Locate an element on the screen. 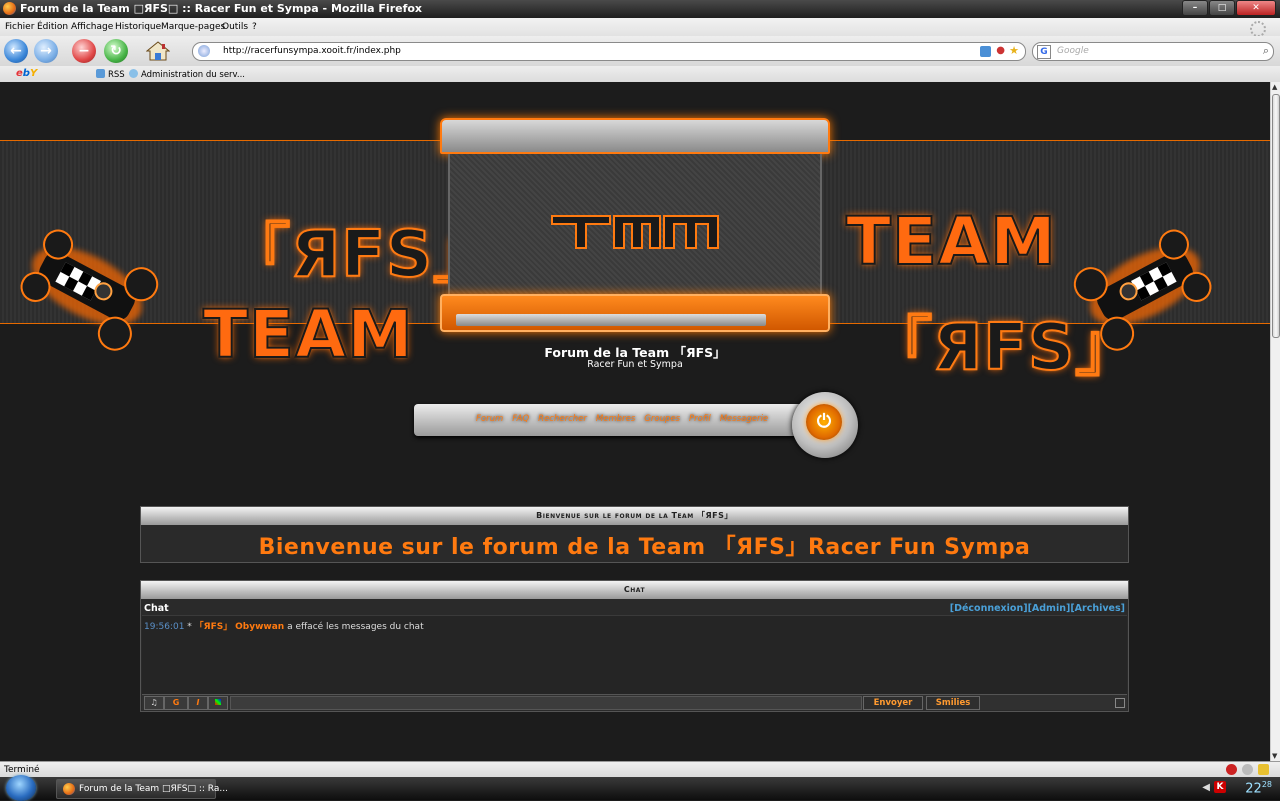 The width and height of the screenshot is (1280, 801). power-icon: ⏻ is located at coordinates (824, 421).